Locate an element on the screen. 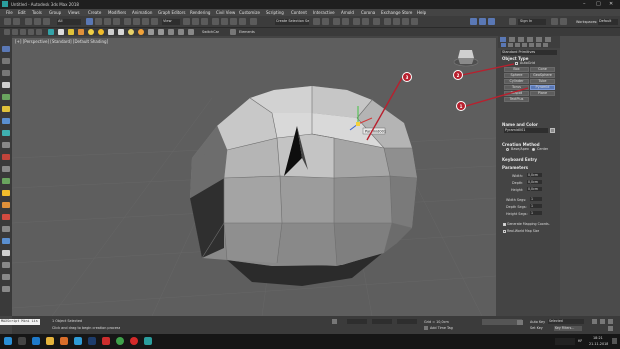 The image size is (620, 349). render-production-icon is located at coordinates (414, 21).